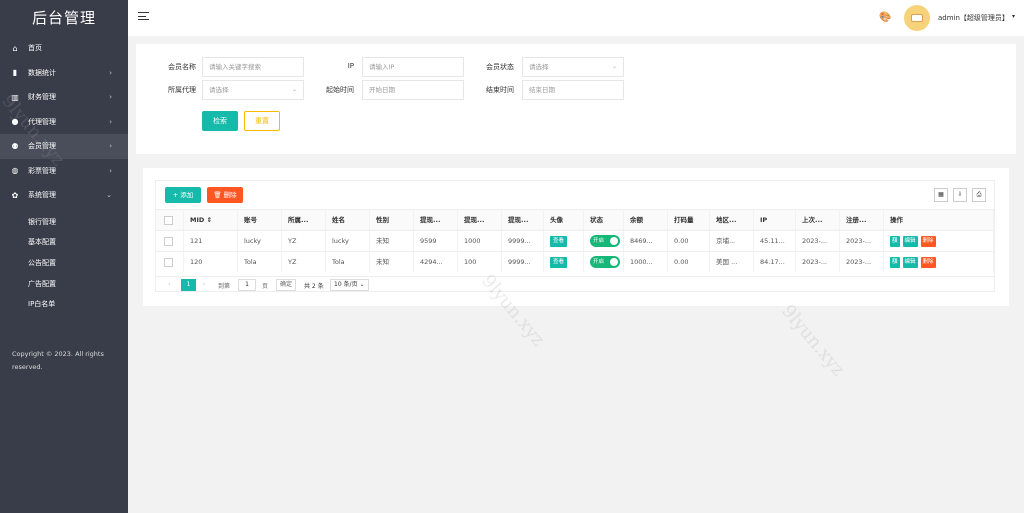 The image size is (1024, 513). What do you see at coordinates (348, 220) in the screenshot?
I see `column-header-name: 姓名` at bounding box center [348, 220].